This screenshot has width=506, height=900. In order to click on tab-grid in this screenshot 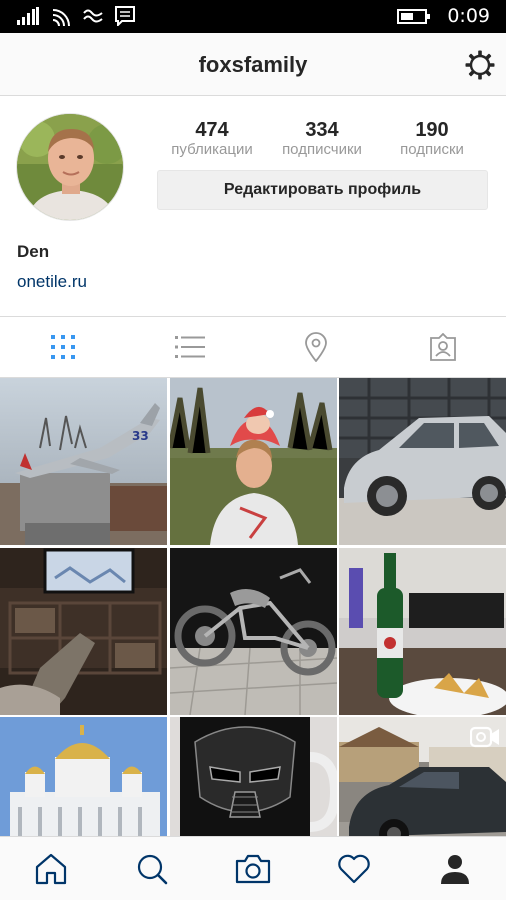, I will do `click(63, 347)`.